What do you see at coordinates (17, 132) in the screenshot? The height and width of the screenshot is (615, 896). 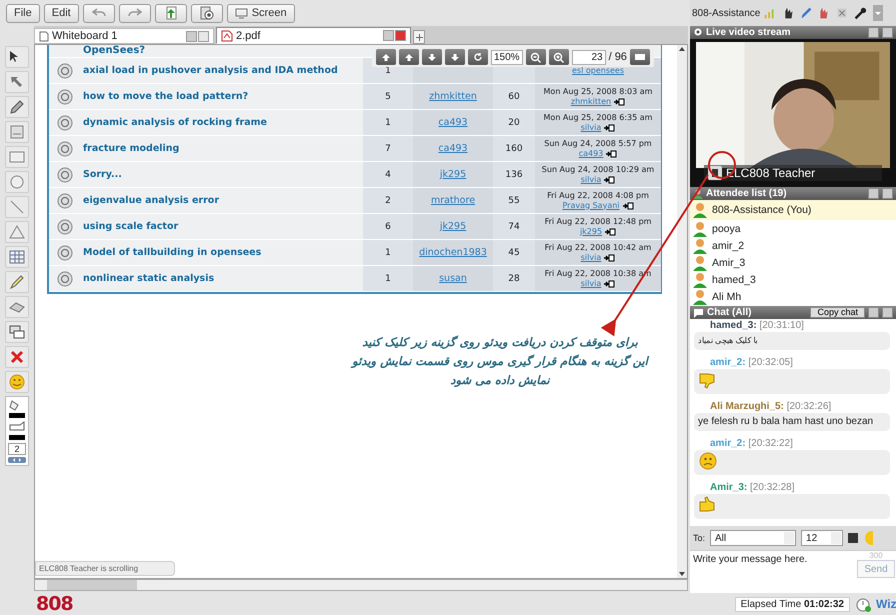 I see `text-icon` at bounding box center [17, 132].